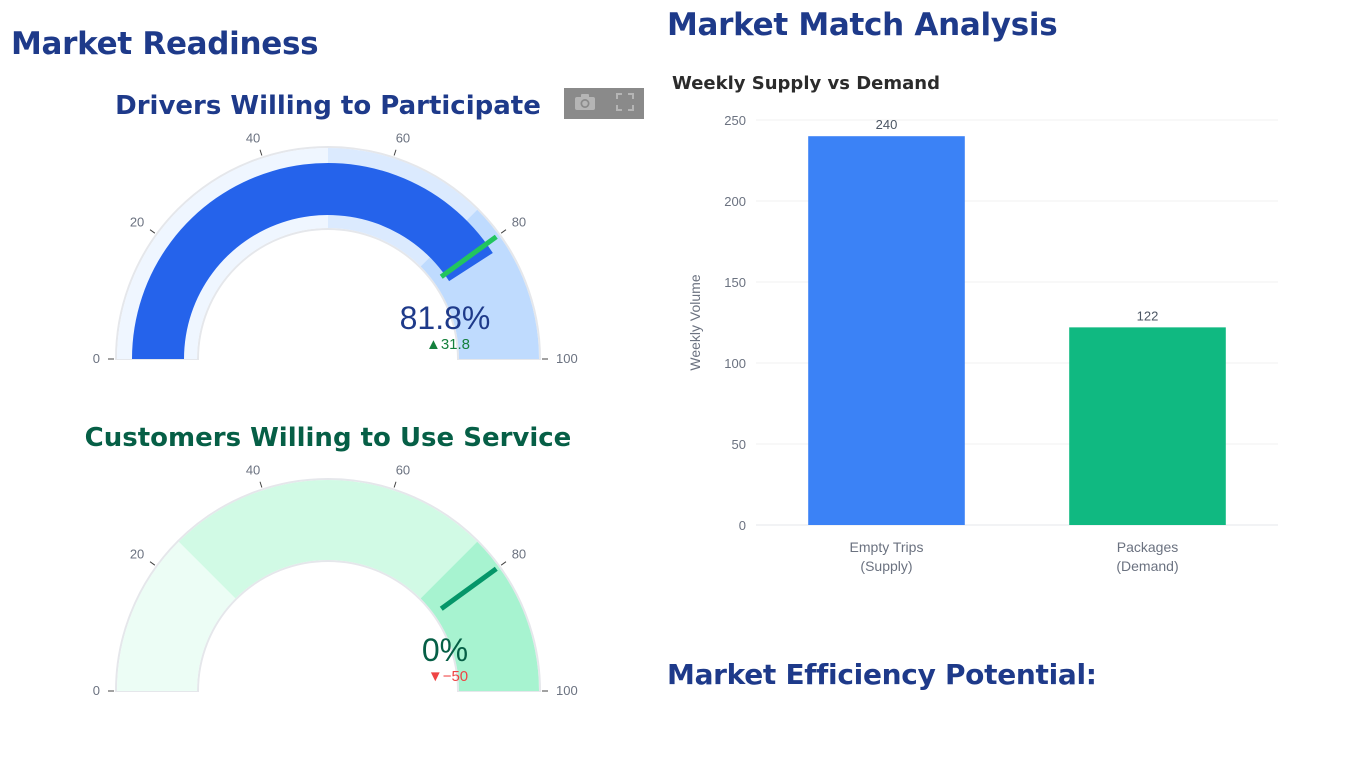  I want to click on x-tick-label: Packages, so click(1147, 547).